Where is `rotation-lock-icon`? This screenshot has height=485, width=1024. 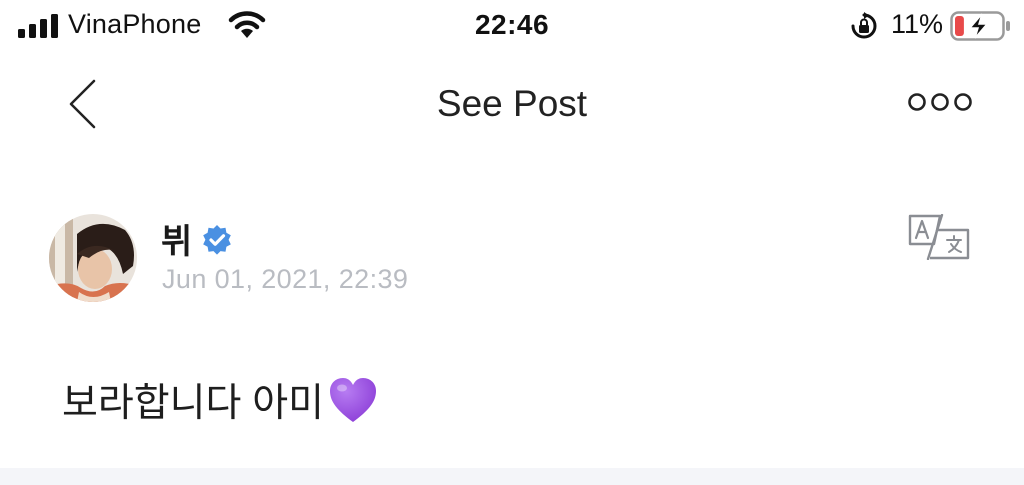 rotation-lock-icon is located at coordinates (864, 25).